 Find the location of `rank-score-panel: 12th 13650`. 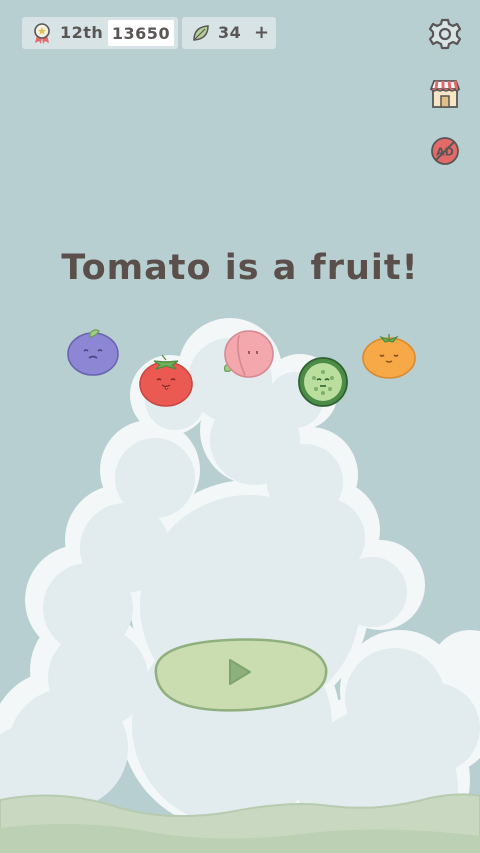

rank-score-panel: 12th 13650 is located at coordinates (100, 33).